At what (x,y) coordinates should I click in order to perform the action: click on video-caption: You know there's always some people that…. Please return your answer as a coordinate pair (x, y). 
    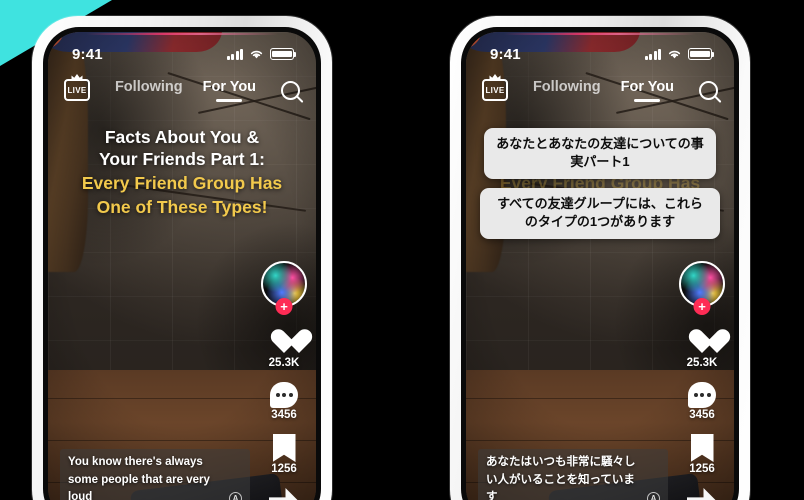
    Looking at the image, I should click on (155, 474).